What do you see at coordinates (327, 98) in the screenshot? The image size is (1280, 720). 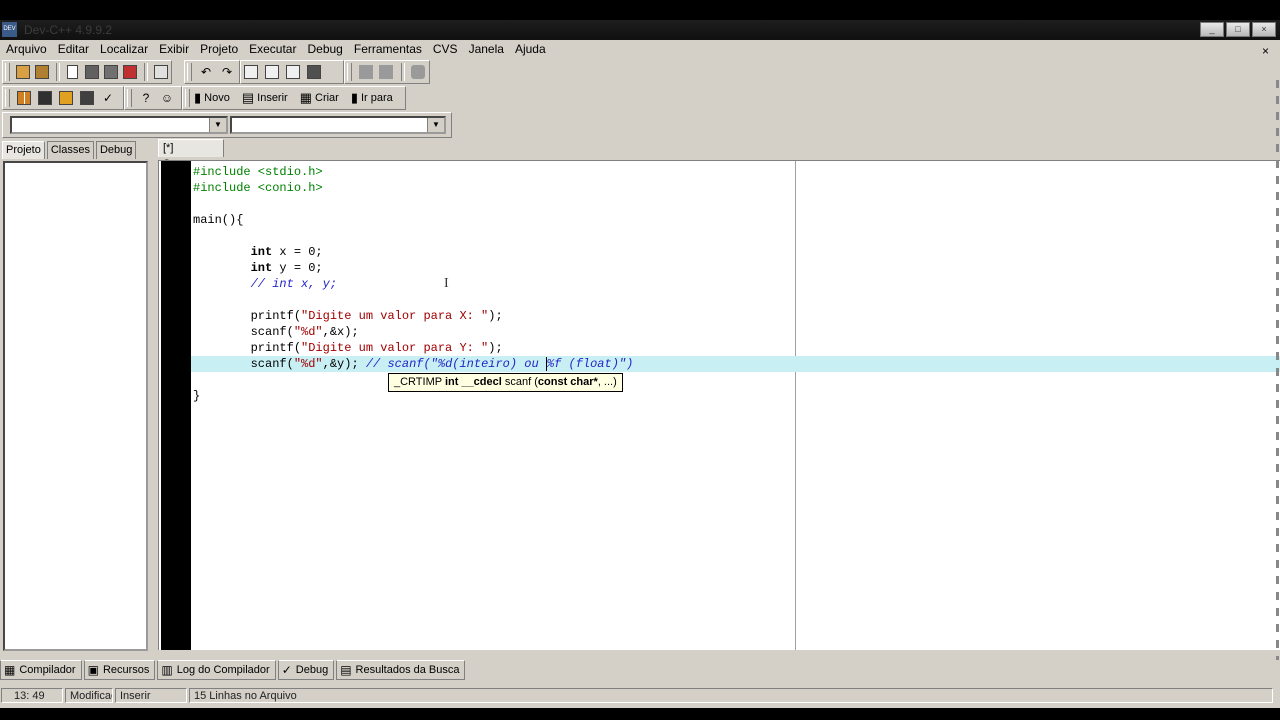 I see `criar-label: Criar` at bounding box center [327, 98].